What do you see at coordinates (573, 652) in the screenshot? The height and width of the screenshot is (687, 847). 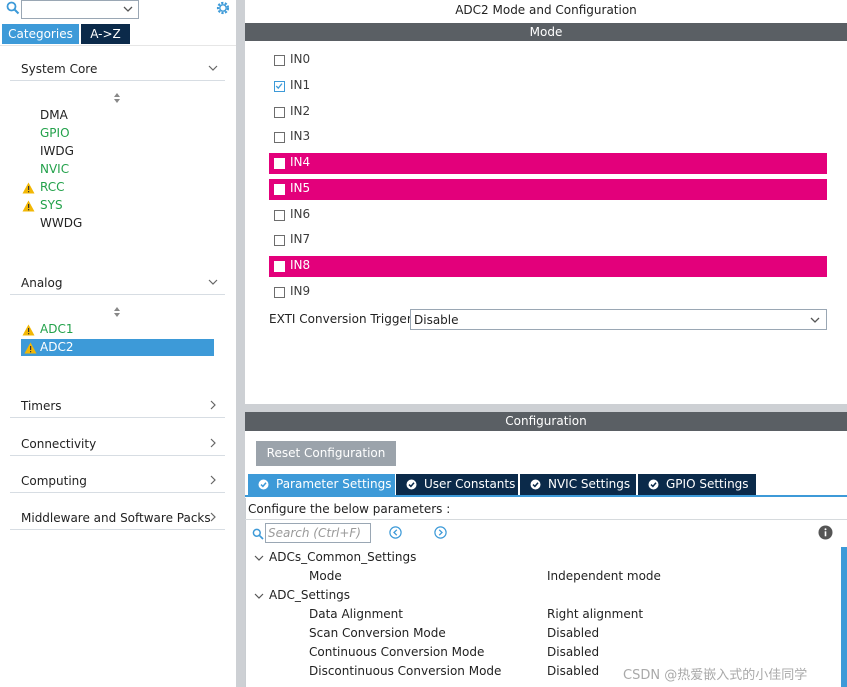 I see `param-value-continuous-conversion-mode: Disabled` at bounding box center [573, 652].